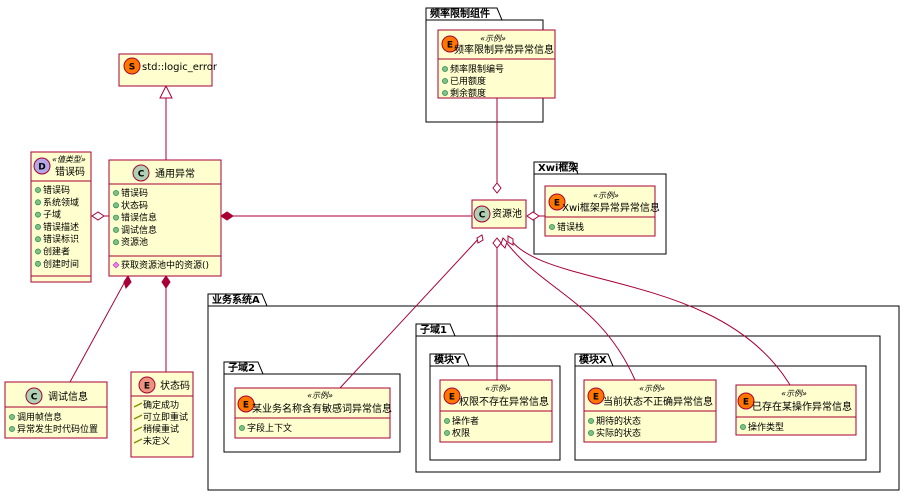 The width and height of the screenshot is (907, 496). Describe the element at coordinates (132, 68) in the screenshot. I see `badge-letter: S` at that location.